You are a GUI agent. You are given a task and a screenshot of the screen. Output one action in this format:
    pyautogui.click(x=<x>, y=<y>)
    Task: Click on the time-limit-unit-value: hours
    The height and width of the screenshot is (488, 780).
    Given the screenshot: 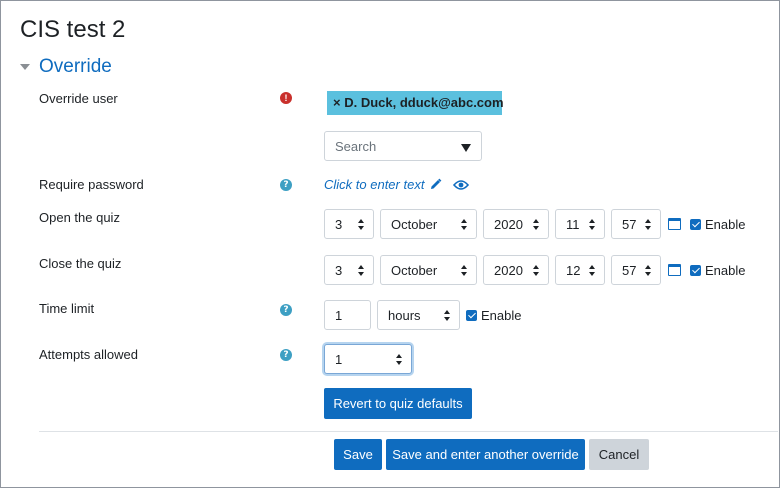 What is the action you would take?
    pyautogui.click(x=404, y=315)
    